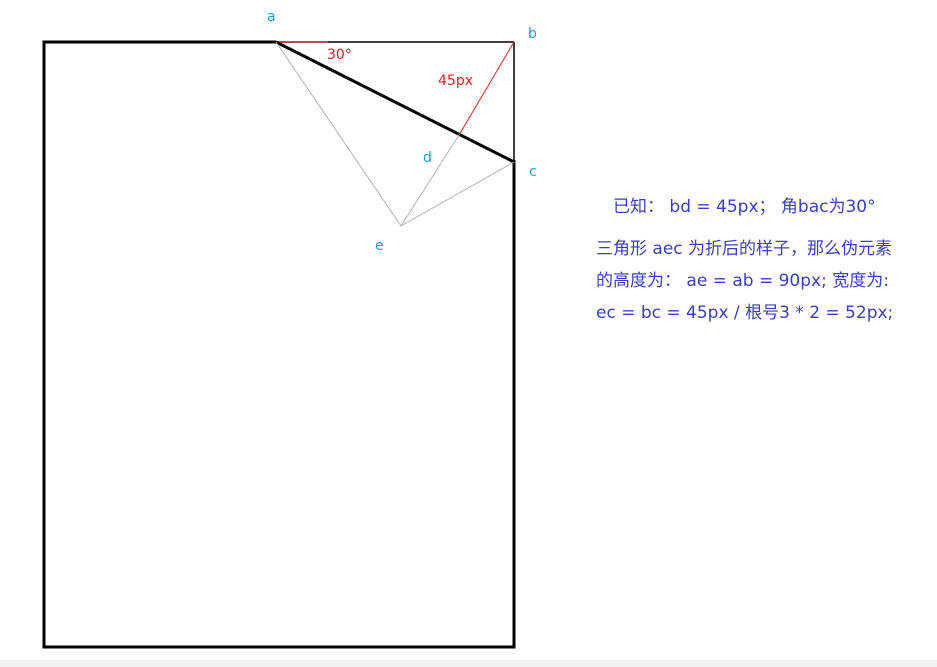 The height and width of the screenshot is (667, 937). What do you see at coordinates (744, 207) in the screenshot?
I see `note-known: 已知： bd = 45px； 角bac为30°` at bounding box center [744, 207].